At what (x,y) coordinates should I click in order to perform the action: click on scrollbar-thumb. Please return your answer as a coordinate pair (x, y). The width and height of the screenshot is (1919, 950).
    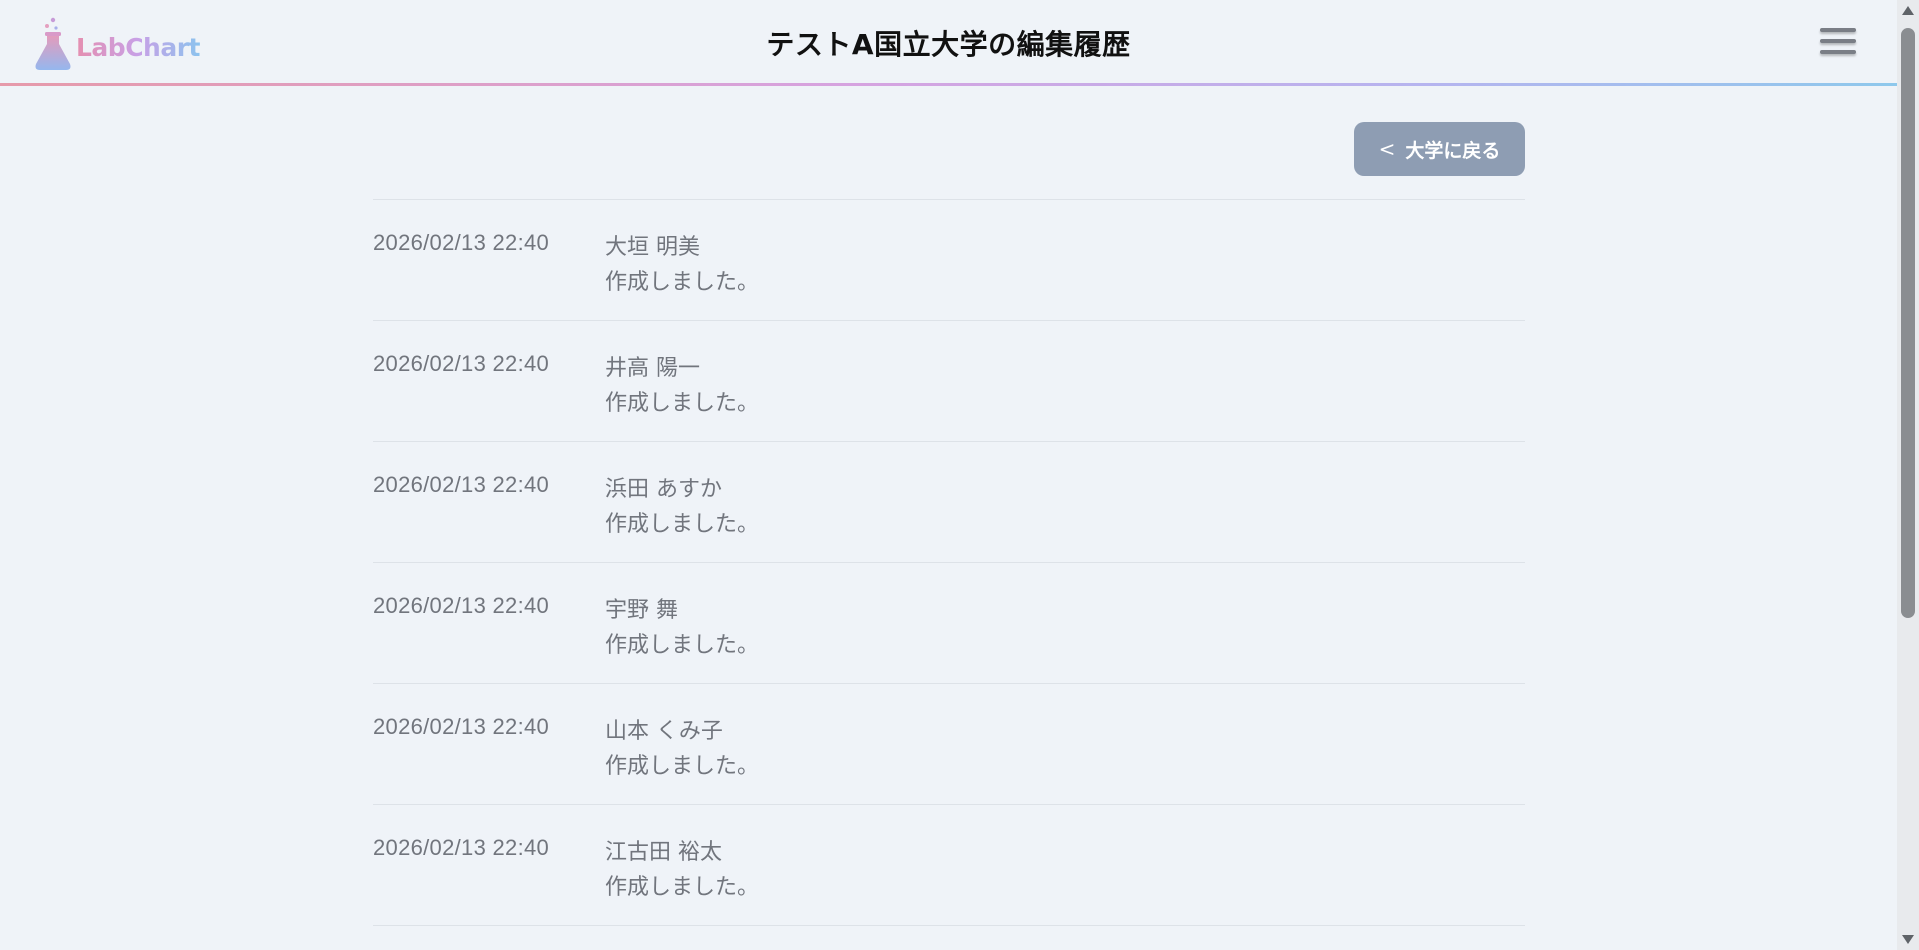
    Looking at the image, I should click on (1908, 323).